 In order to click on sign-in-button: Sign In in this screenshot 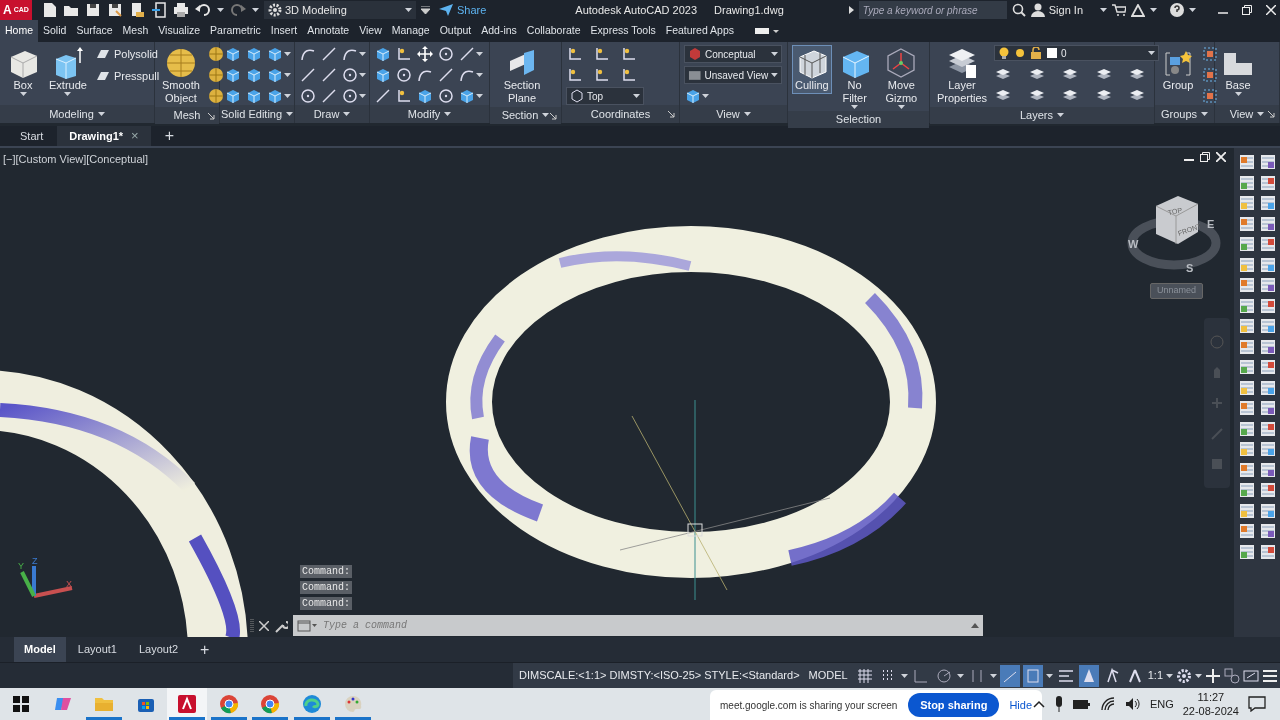, I will do `click(1056, 10)`.